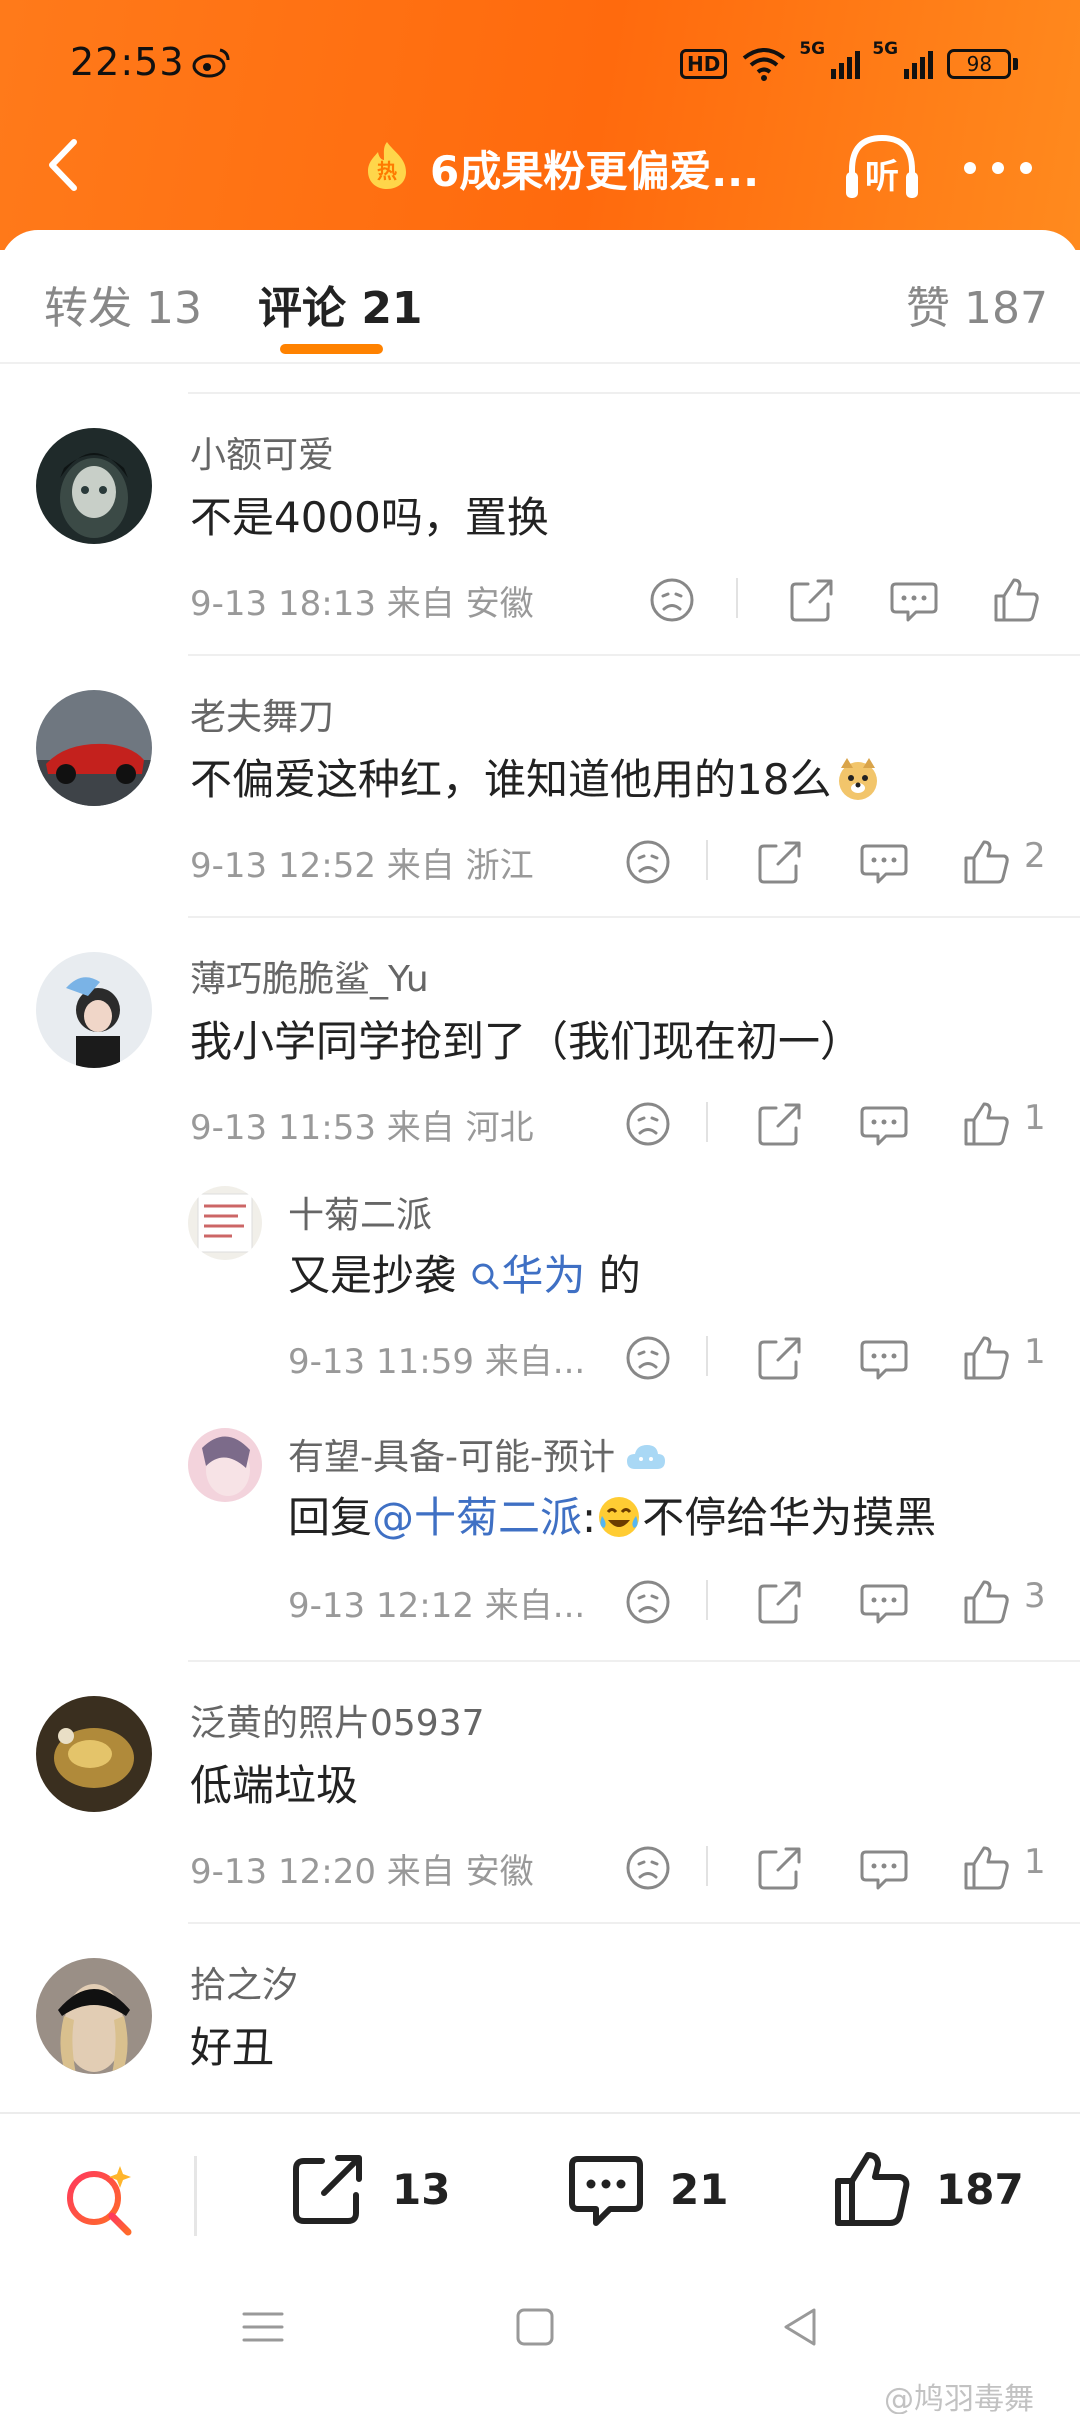 The height and width of the screenshot is (2414, 1080). Describe the element at coordinates (340, 304) in the screenshot. I see `tab-comments: 评论 21` at that location.